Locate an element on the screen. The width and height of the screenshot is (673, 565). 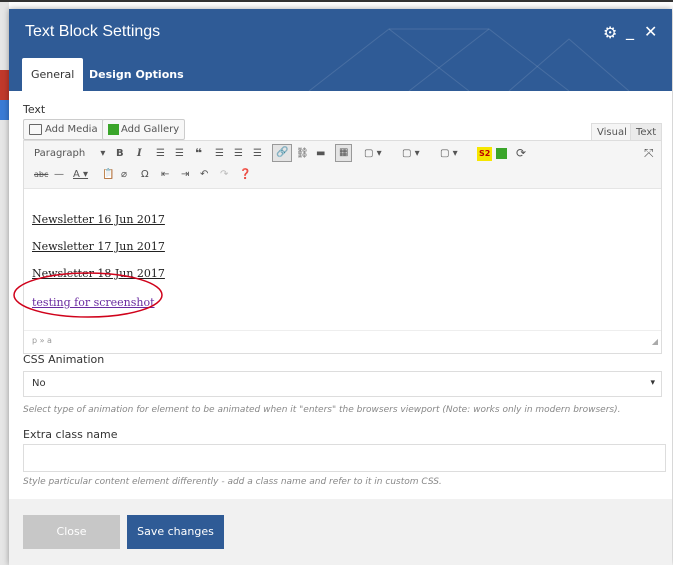
align-left-icon: ☰ is located at coordinates (219, 154).